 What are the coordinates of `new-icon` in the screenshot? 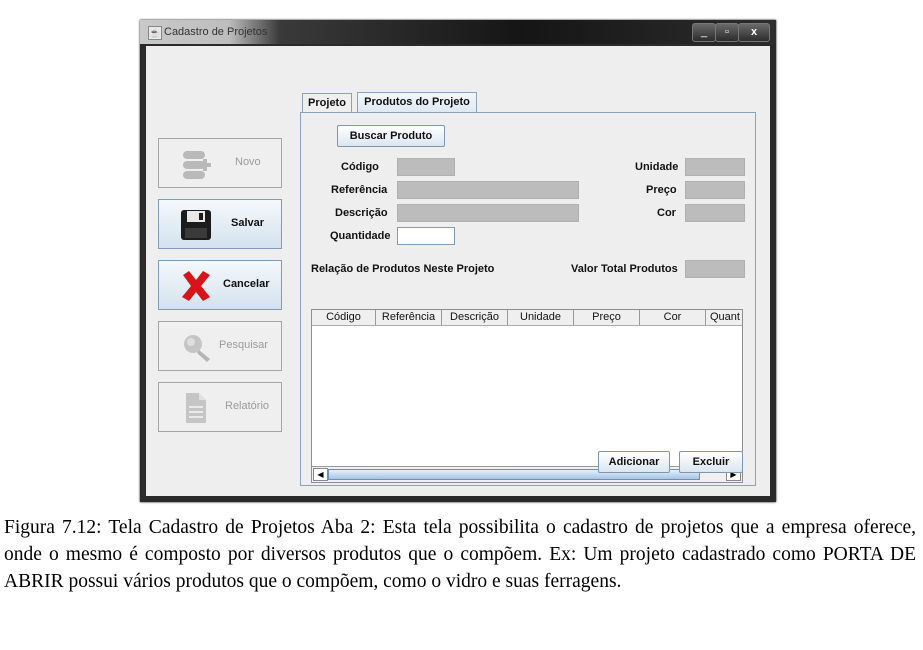 It's located at (197, 165).